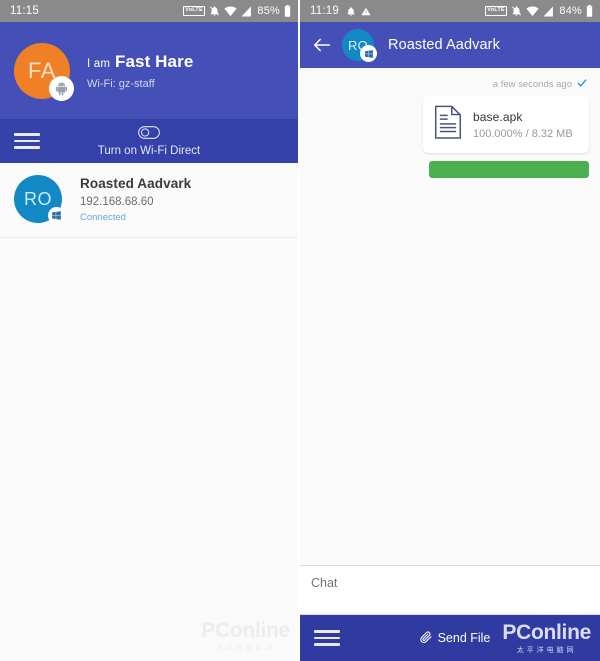 The image size is (600, 661). I want to click on send-file-button: Send File, so click(455, 638).